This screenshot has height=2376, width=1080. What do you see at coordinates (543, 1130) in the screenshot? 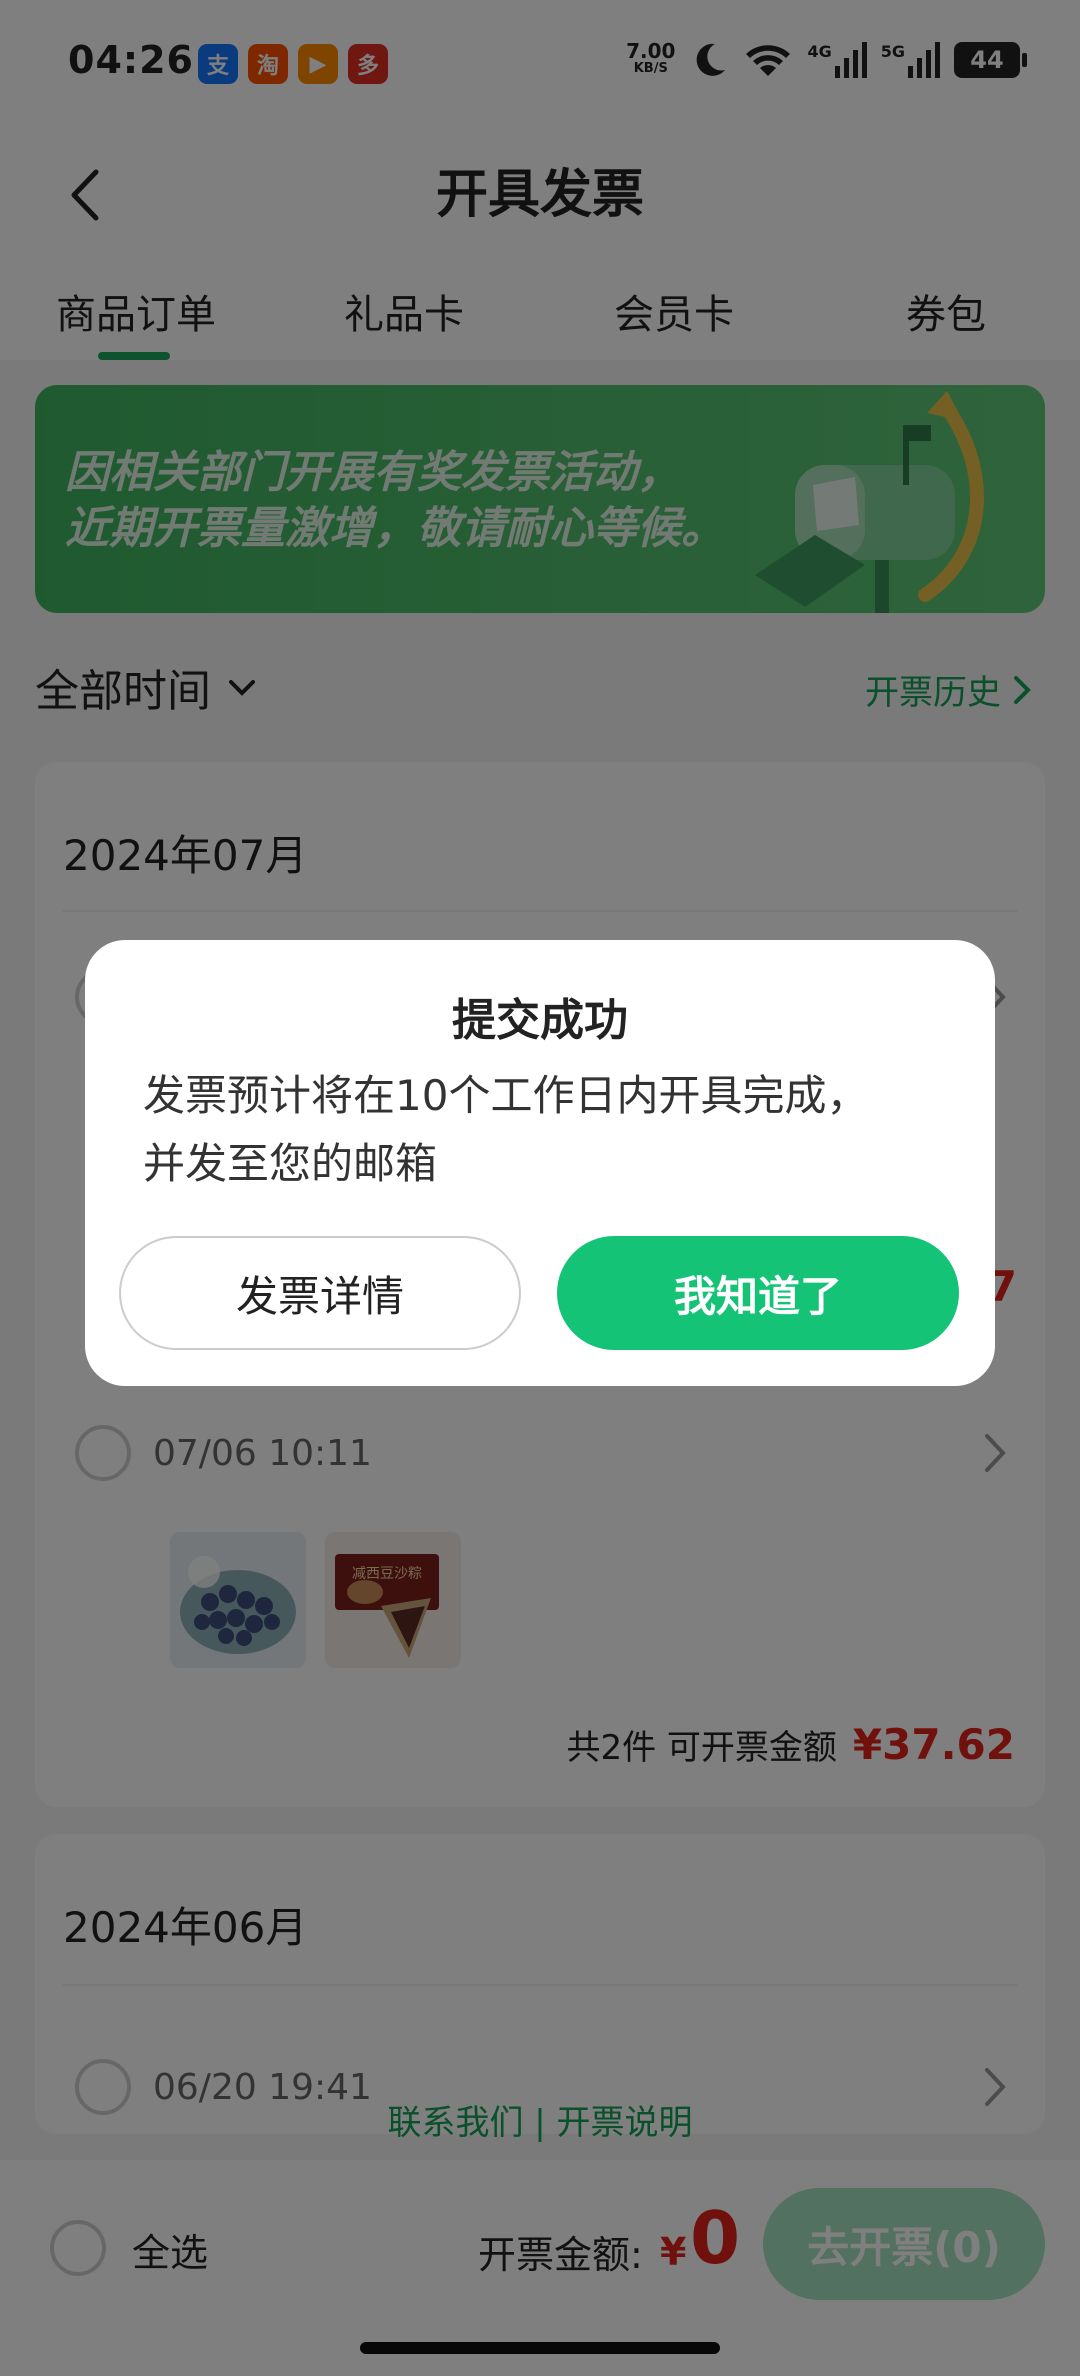
I see `dialog-message: 发票预计将在10个工作日内开具完成， 并发至您的邮箱` at bounding box center [543, 1130].